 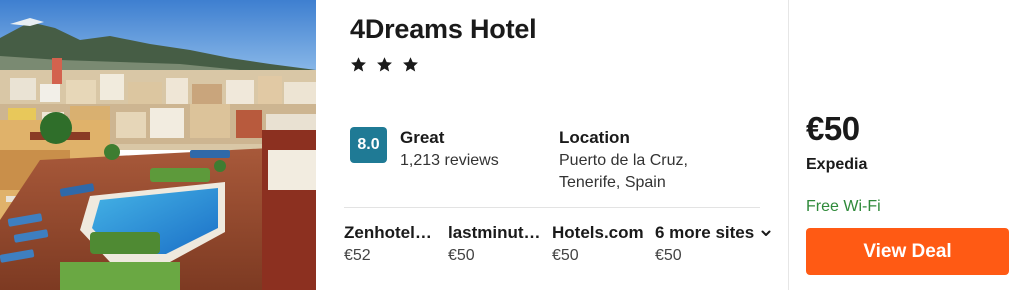 What do you see at coordinates (718, 244) in the screenshot?
I see `more-sites-dropdown: 6 more sites €50` at bounding box center [718, 244].